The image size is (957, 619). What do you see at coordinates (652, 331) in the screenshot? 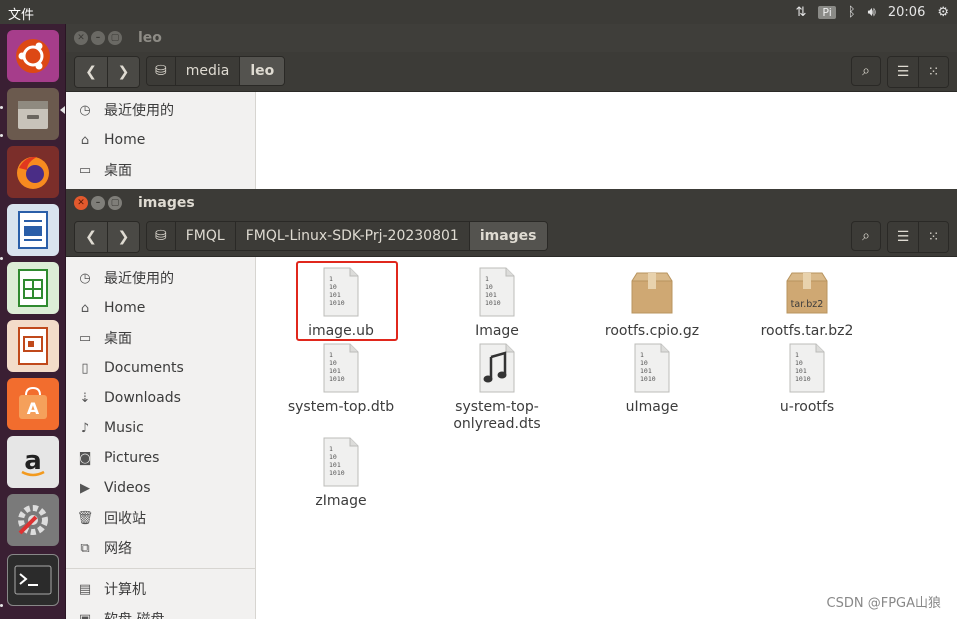
I see `file-name: rootfs.cpio.gz` at bounding box center [652, 331].